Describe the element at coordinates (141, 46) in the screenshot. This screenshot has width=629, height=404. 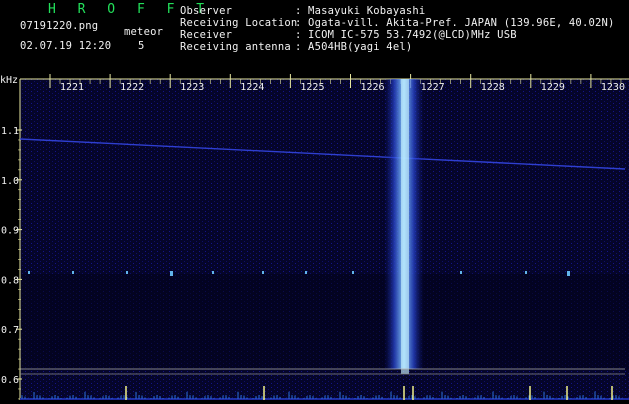
I see `detection-count: 5` at that location.